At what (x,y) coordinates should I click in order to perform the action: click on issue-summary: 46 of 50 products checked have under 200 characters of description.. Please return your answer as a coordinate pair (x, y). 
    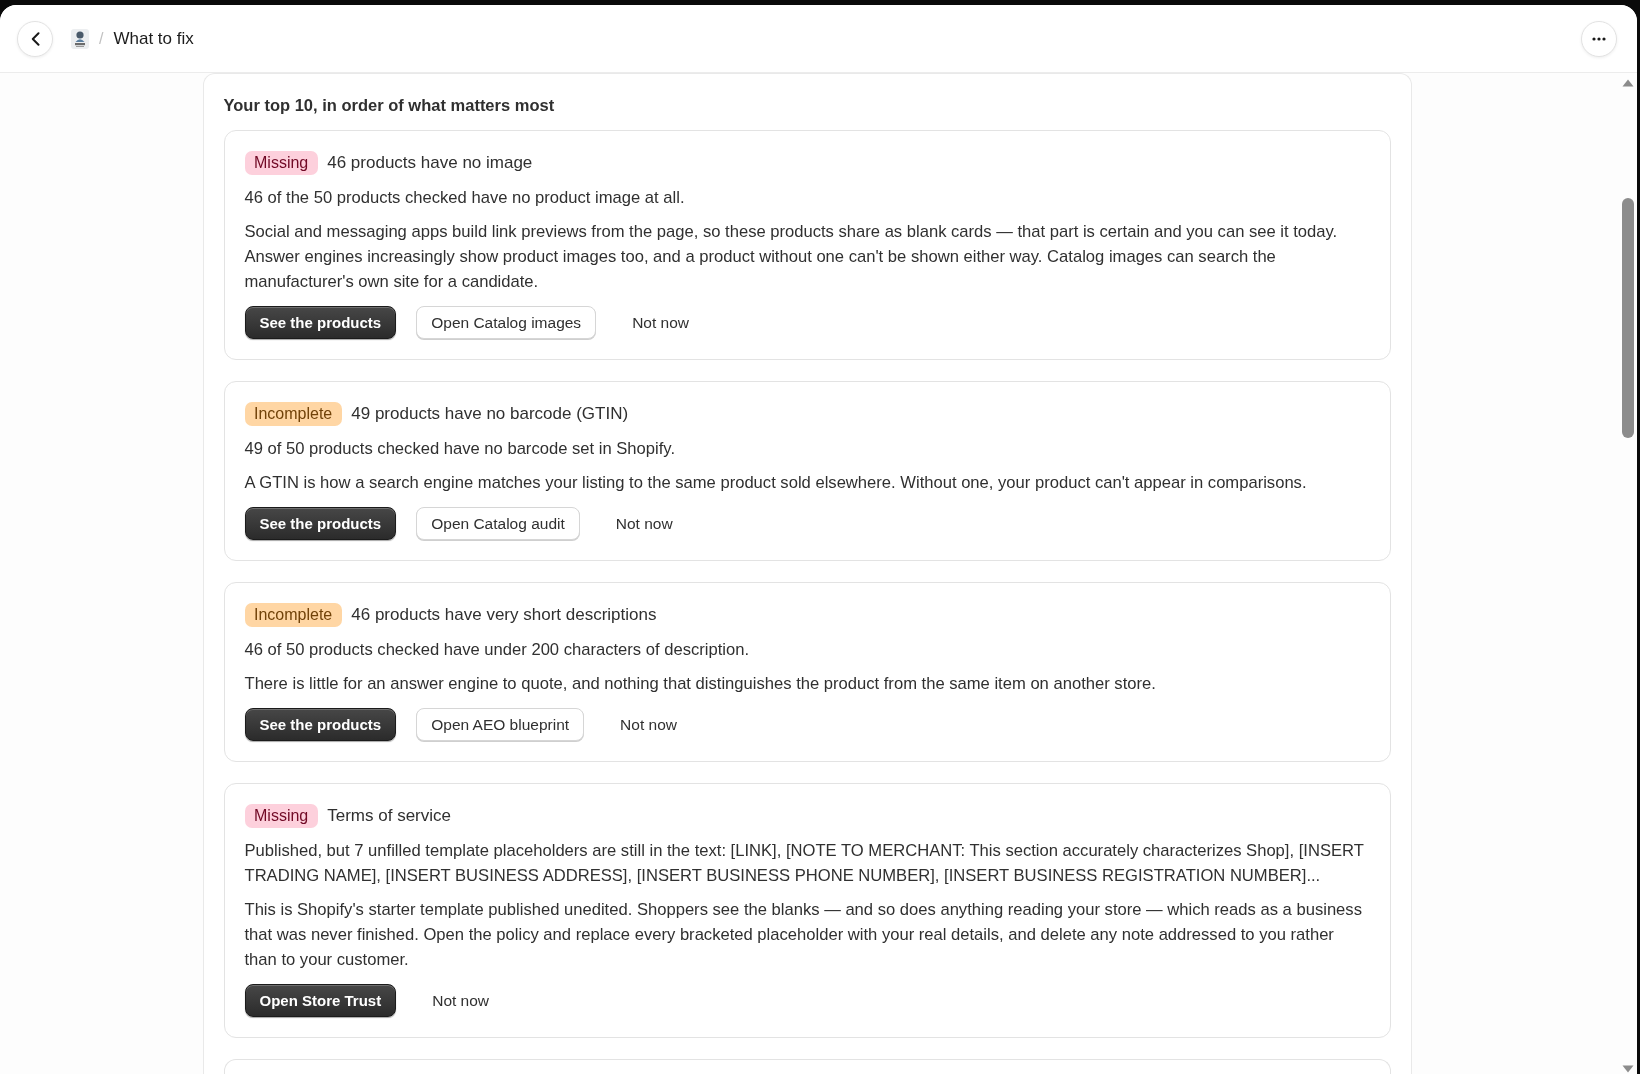
    Looking at the image, I should click on (497, 649).